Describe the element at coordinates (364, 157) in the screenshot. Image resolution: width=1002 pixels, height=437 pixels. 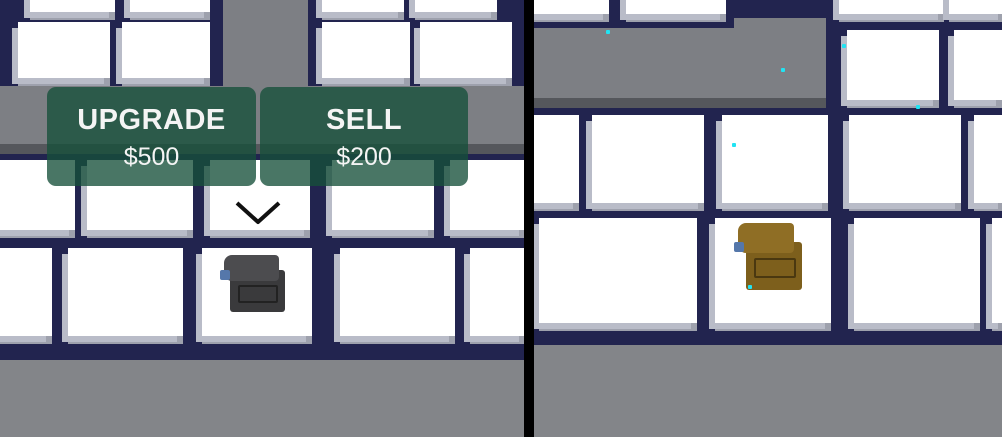
I see `sell-price: $200` at that location.